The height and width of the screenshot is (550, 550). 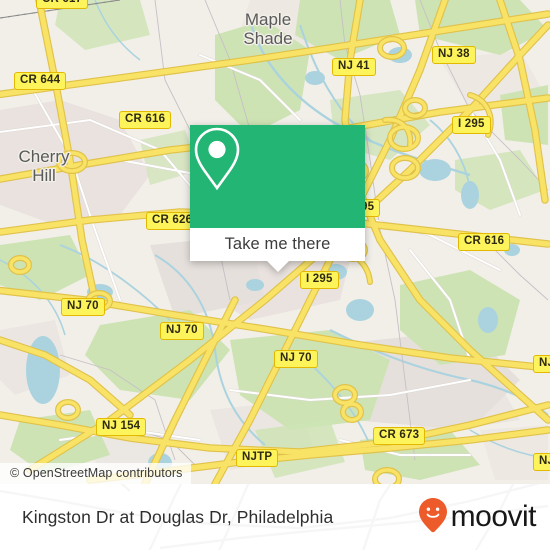 I want to click on osm-attribution: © OpenStreetMap contributors, so click(x=95, y=473).